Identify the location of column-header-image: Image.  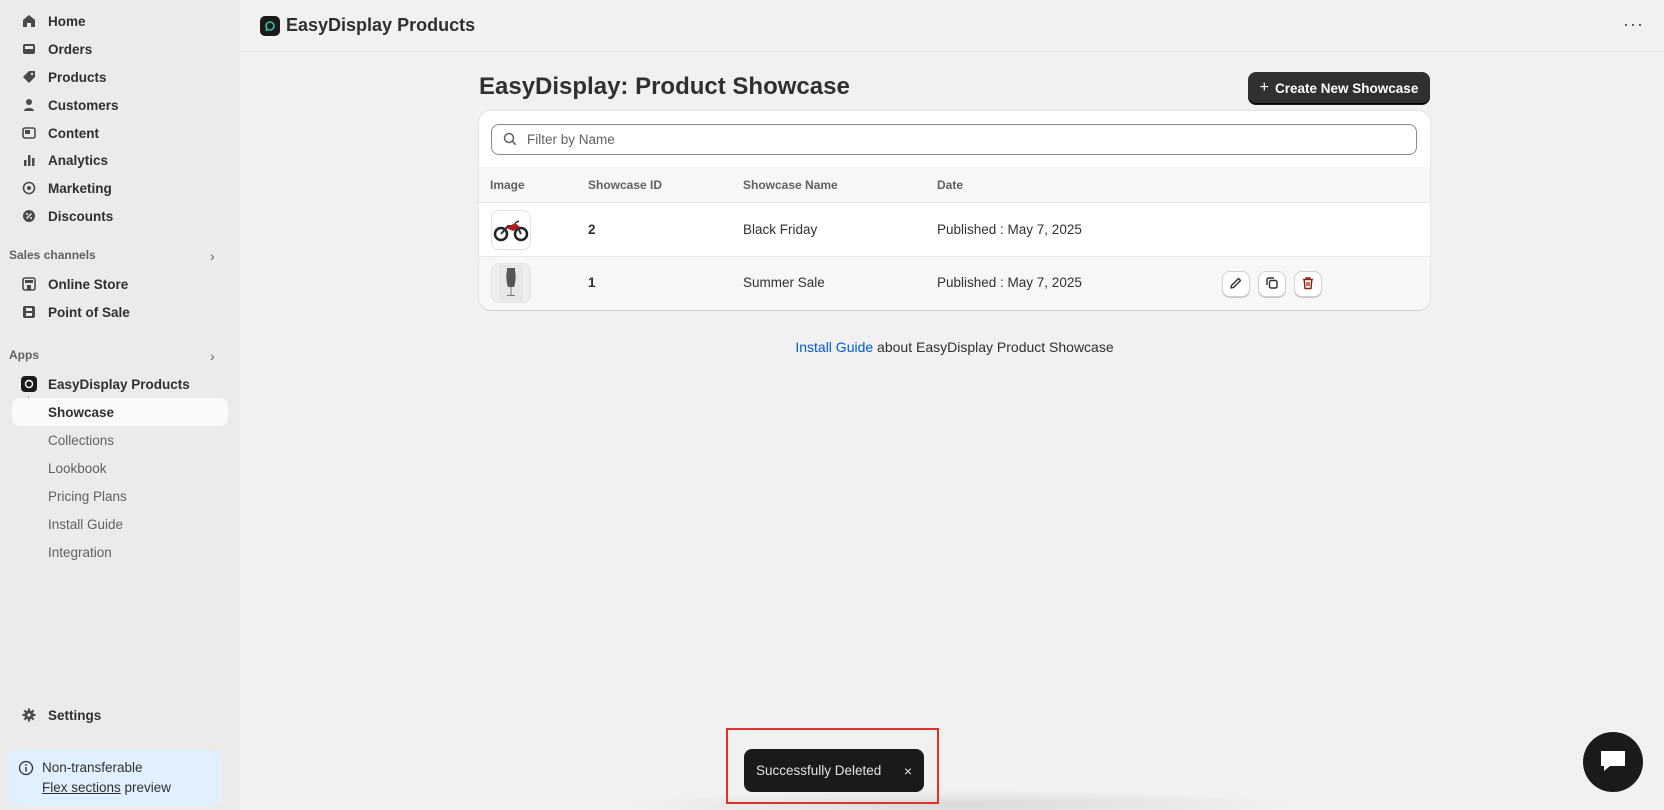
(507, 185).